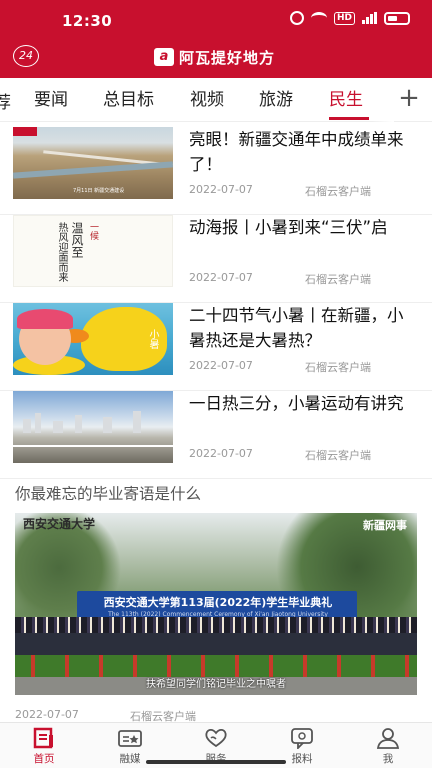 Image resolution: width=432 pixels, height=768 pixels. I want to click on status-icons: HD, so click(349, 18).